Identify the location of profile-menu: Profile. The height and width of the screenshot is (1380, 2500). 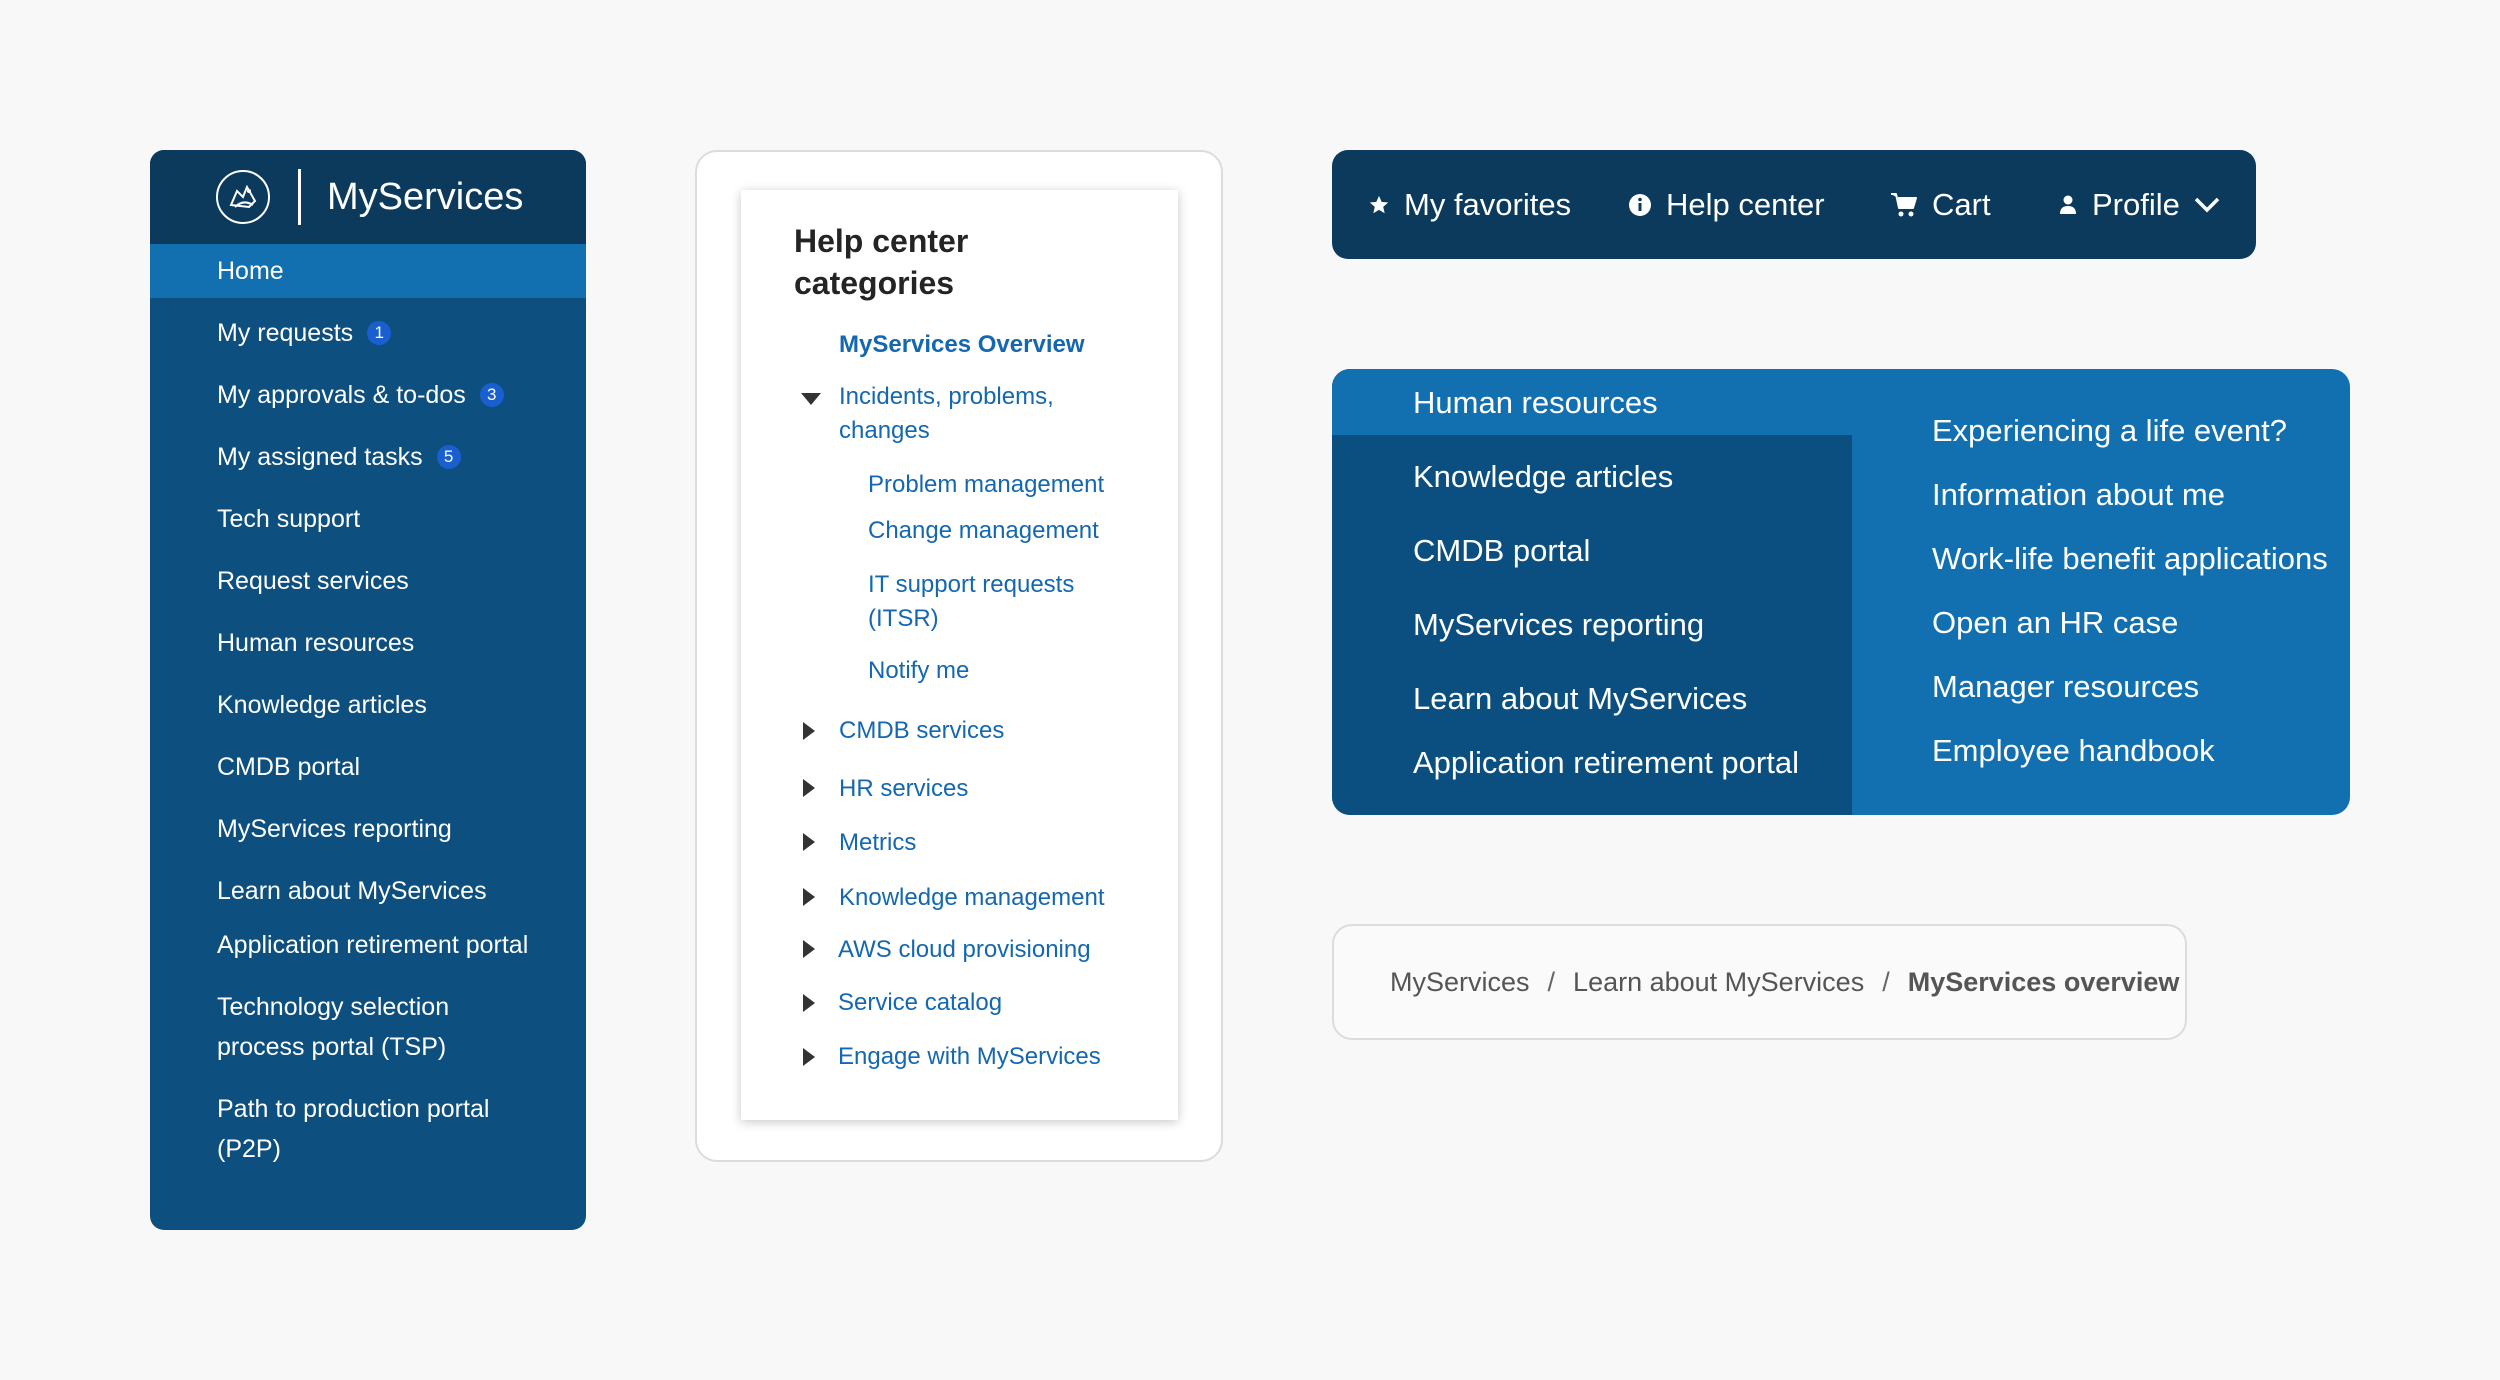
(2139, 204).